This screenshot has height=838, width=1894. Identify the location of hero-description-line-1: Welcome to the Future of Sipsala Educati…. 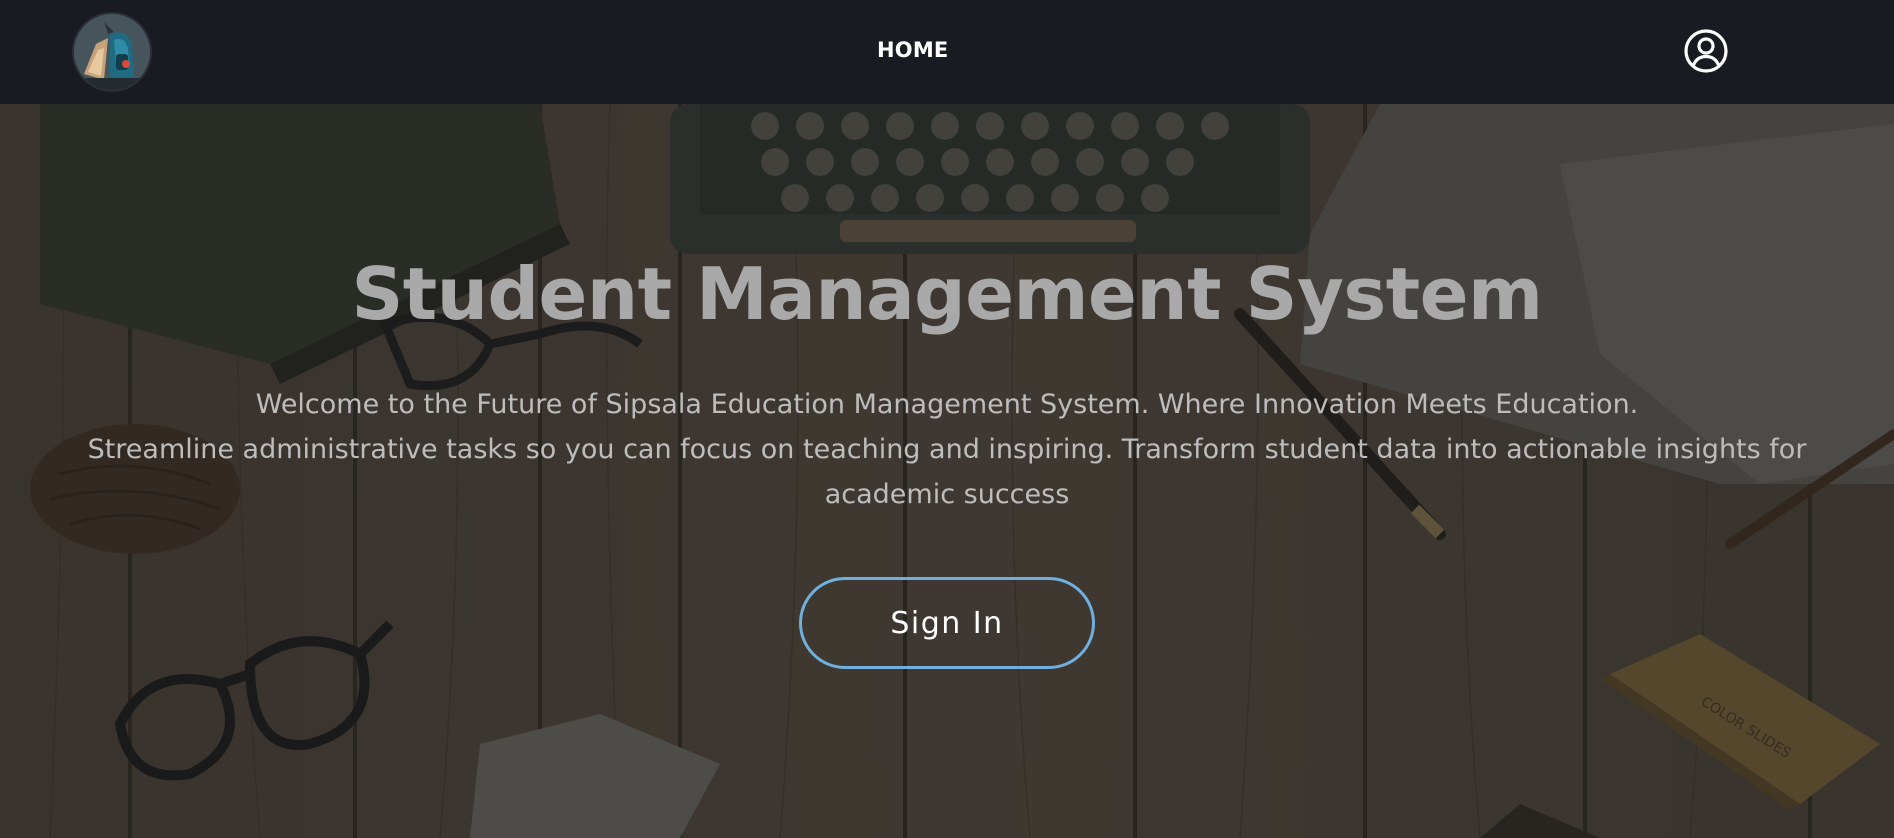
(947, 404).